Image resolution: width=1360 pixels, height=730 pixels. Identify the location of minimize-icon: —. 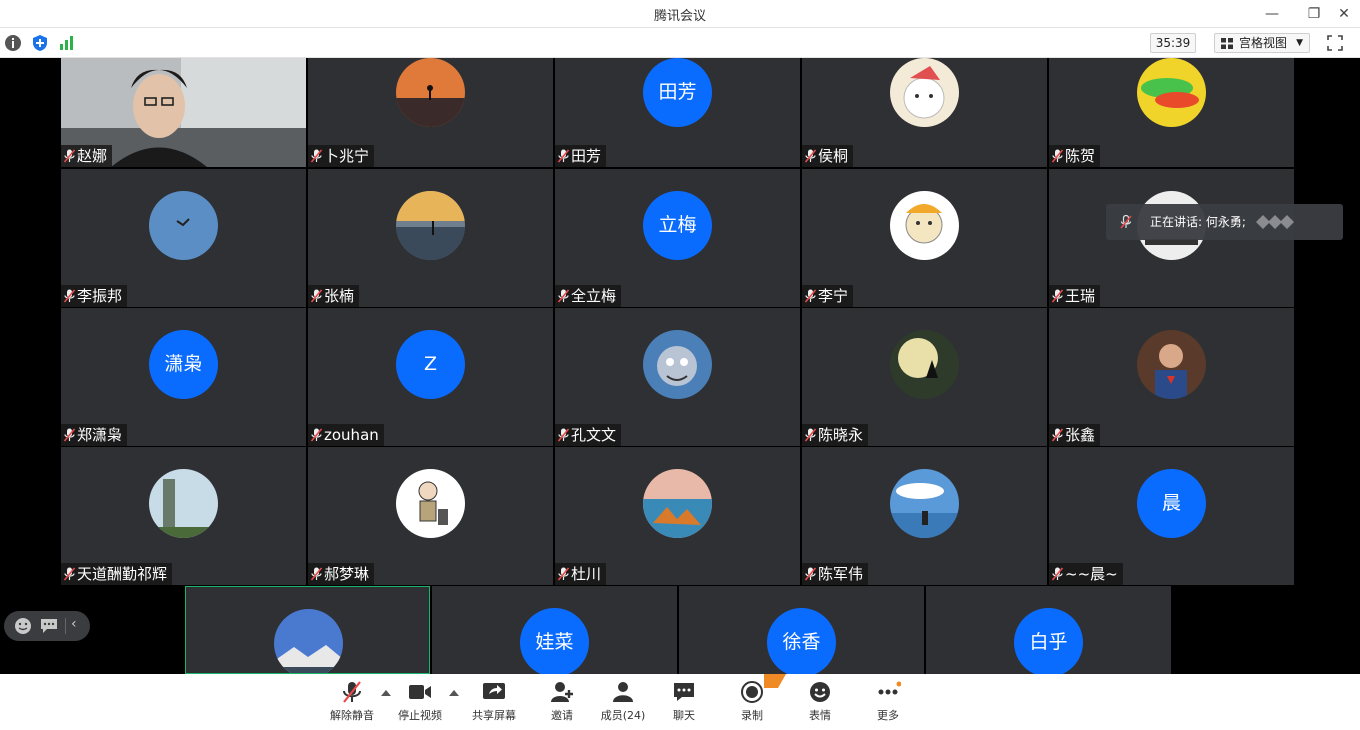
(1272, 14).